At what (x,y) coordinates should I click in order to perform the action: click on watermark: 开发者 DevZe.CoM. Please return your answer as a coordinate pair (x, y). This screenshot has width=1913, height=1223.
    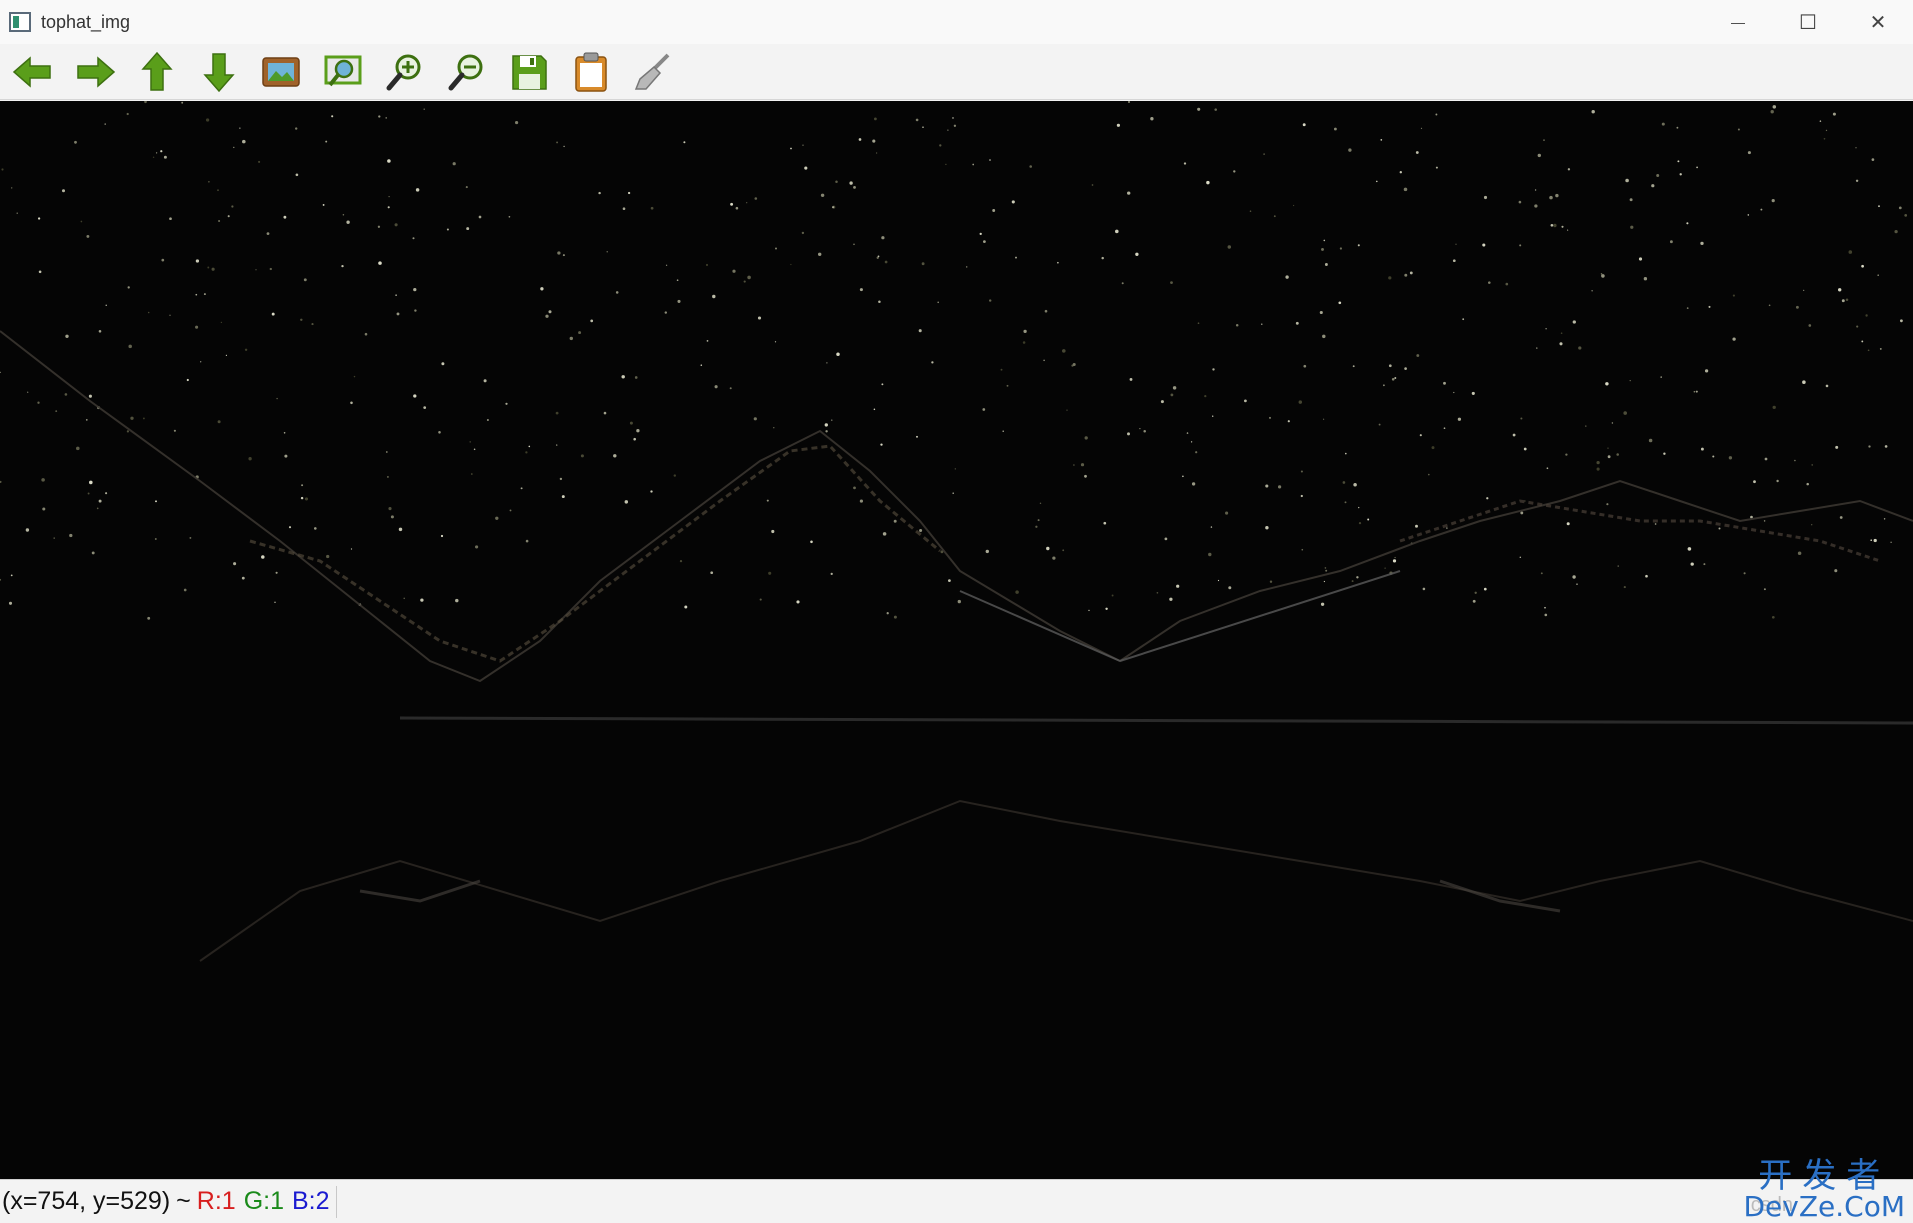
    Looking at the image, I should click on (1824, 1190).